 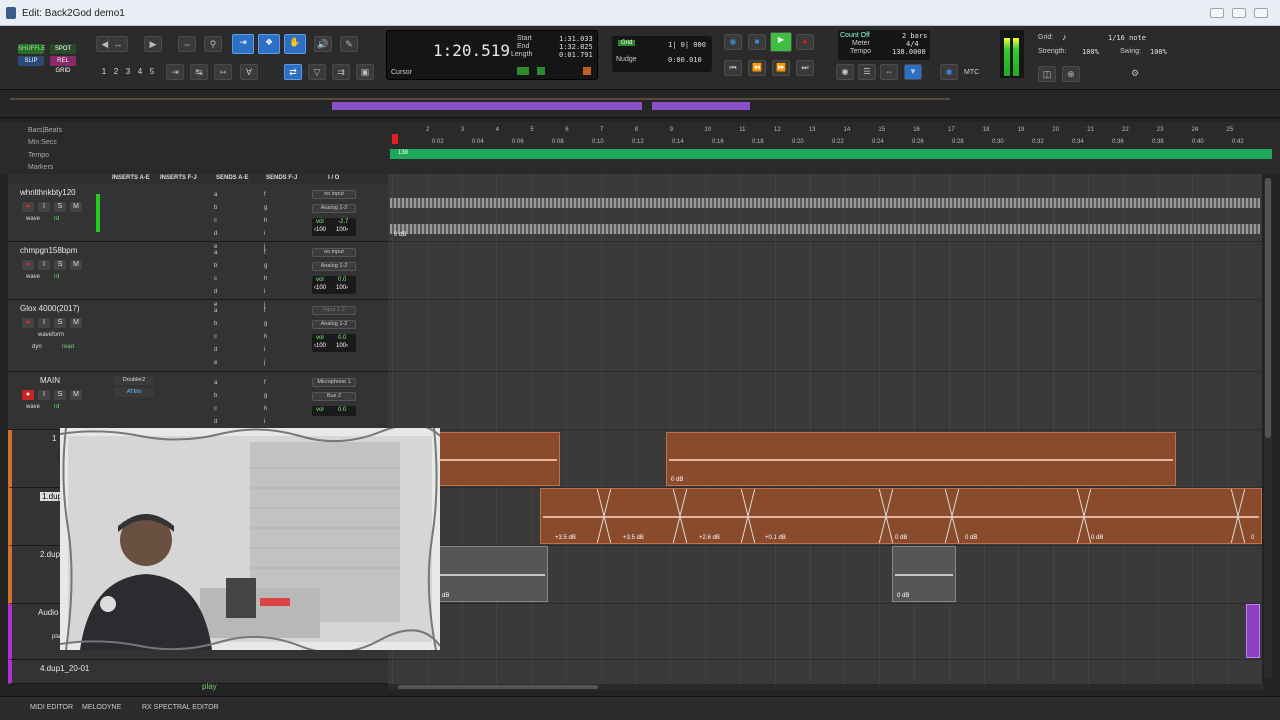 What do you see at coordinates (198, 672) in the screenshot?
I see `track-header: 4.dup1_20-01` at bounding box center [198, 672].